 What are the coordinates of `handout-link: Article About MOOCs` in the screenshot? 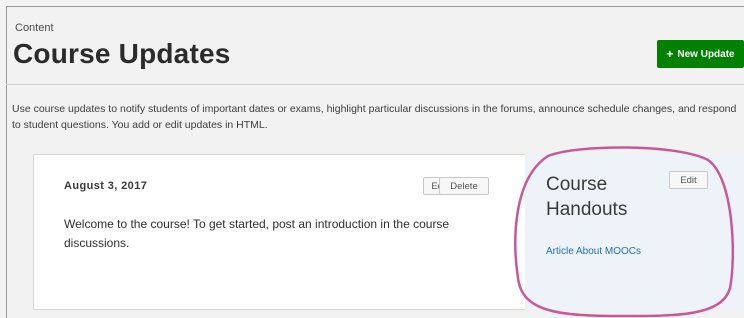 It's located at (593, 251).